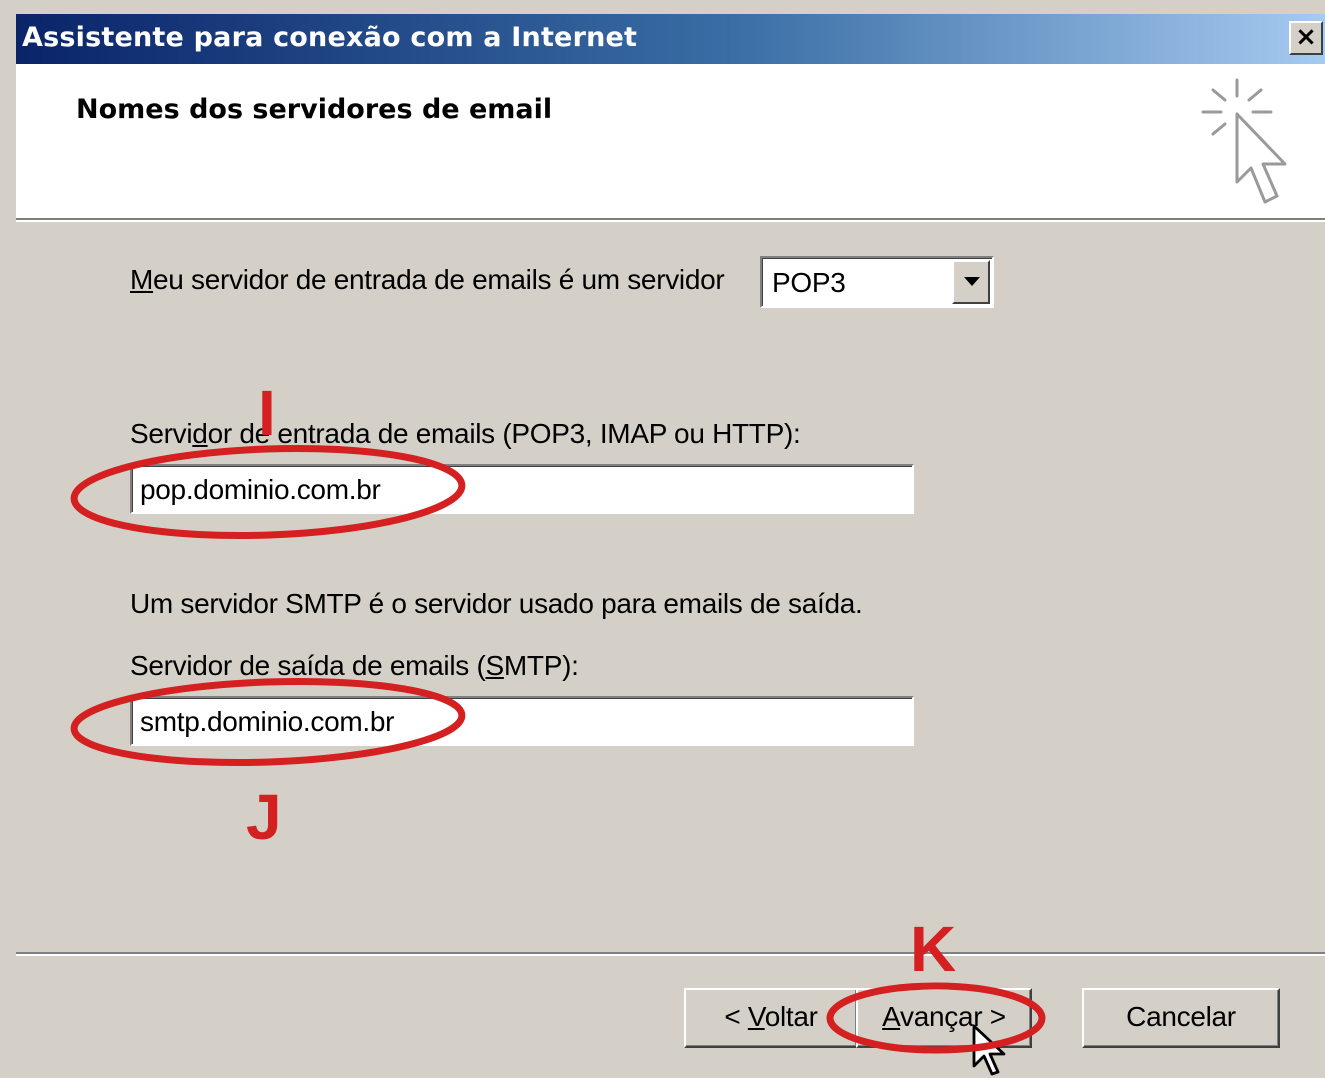  Describe the element at coordinates (330, 37) in the screenshot. I see `window-title: Assistente para conexão com a Internet` at that location.